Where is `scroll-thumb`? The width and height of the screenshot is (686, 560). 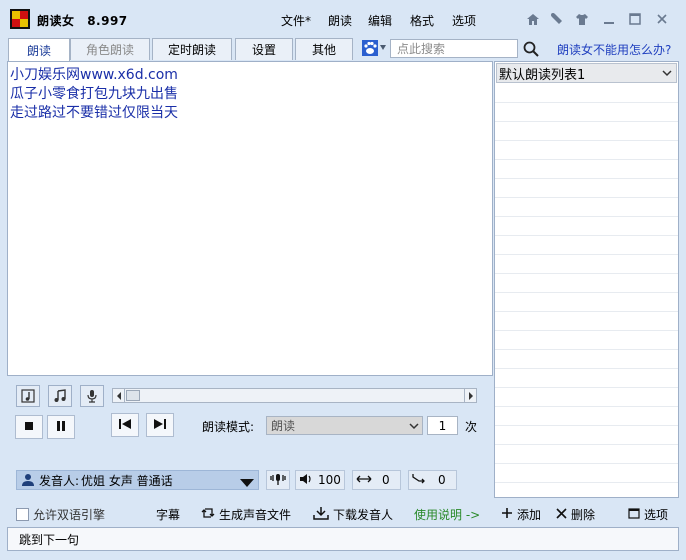
scroll-thumb is located at coordinates (133, 395).